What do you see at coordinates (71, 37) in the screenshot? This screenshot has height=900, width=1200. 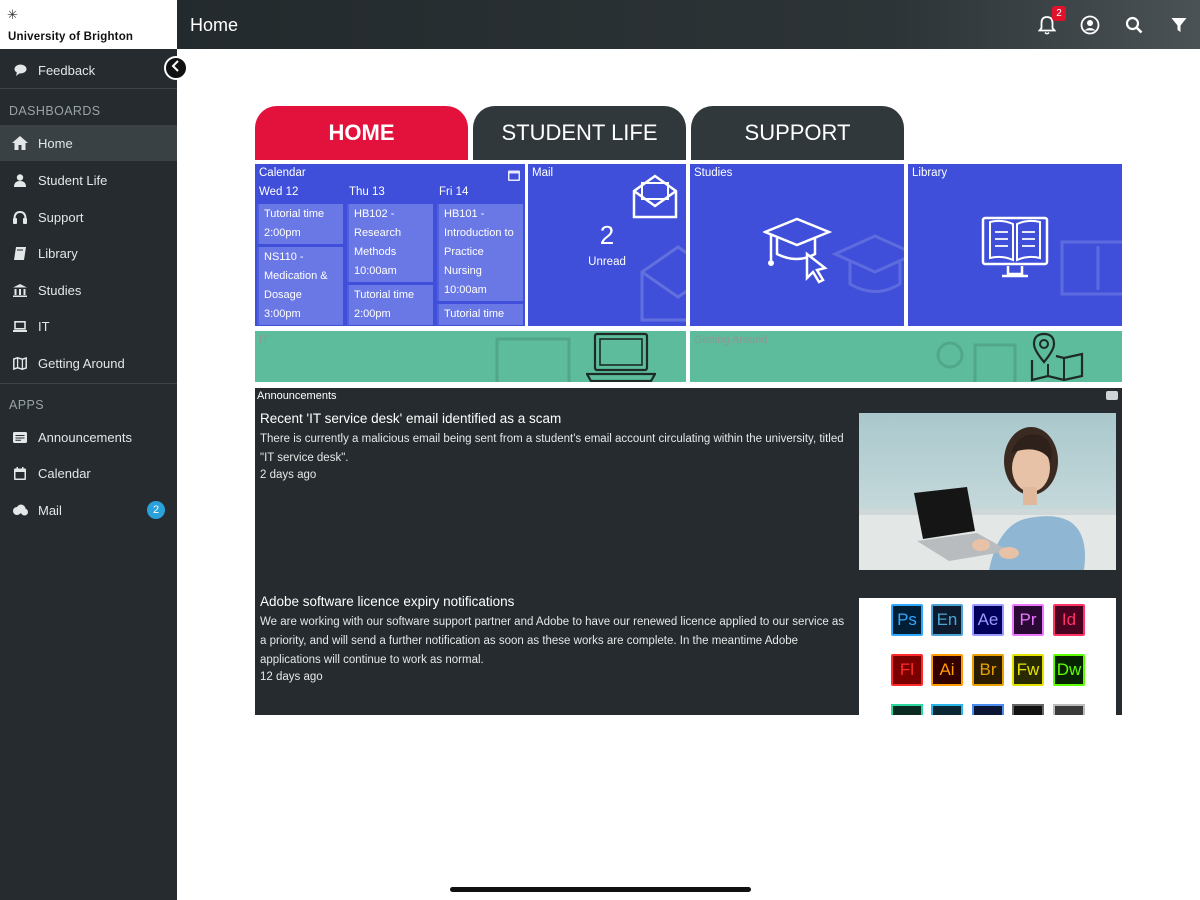 I see `logo-name: University of Brighton` at bounding box center [71, 37].